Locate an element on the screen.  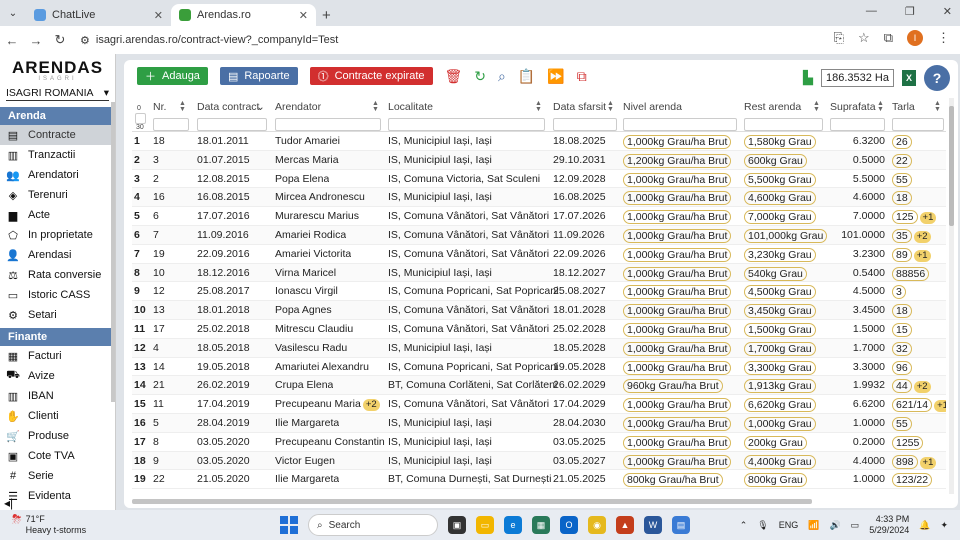
app-logo: ARENDAS ISAGRI is located at coordinates (57, 68).